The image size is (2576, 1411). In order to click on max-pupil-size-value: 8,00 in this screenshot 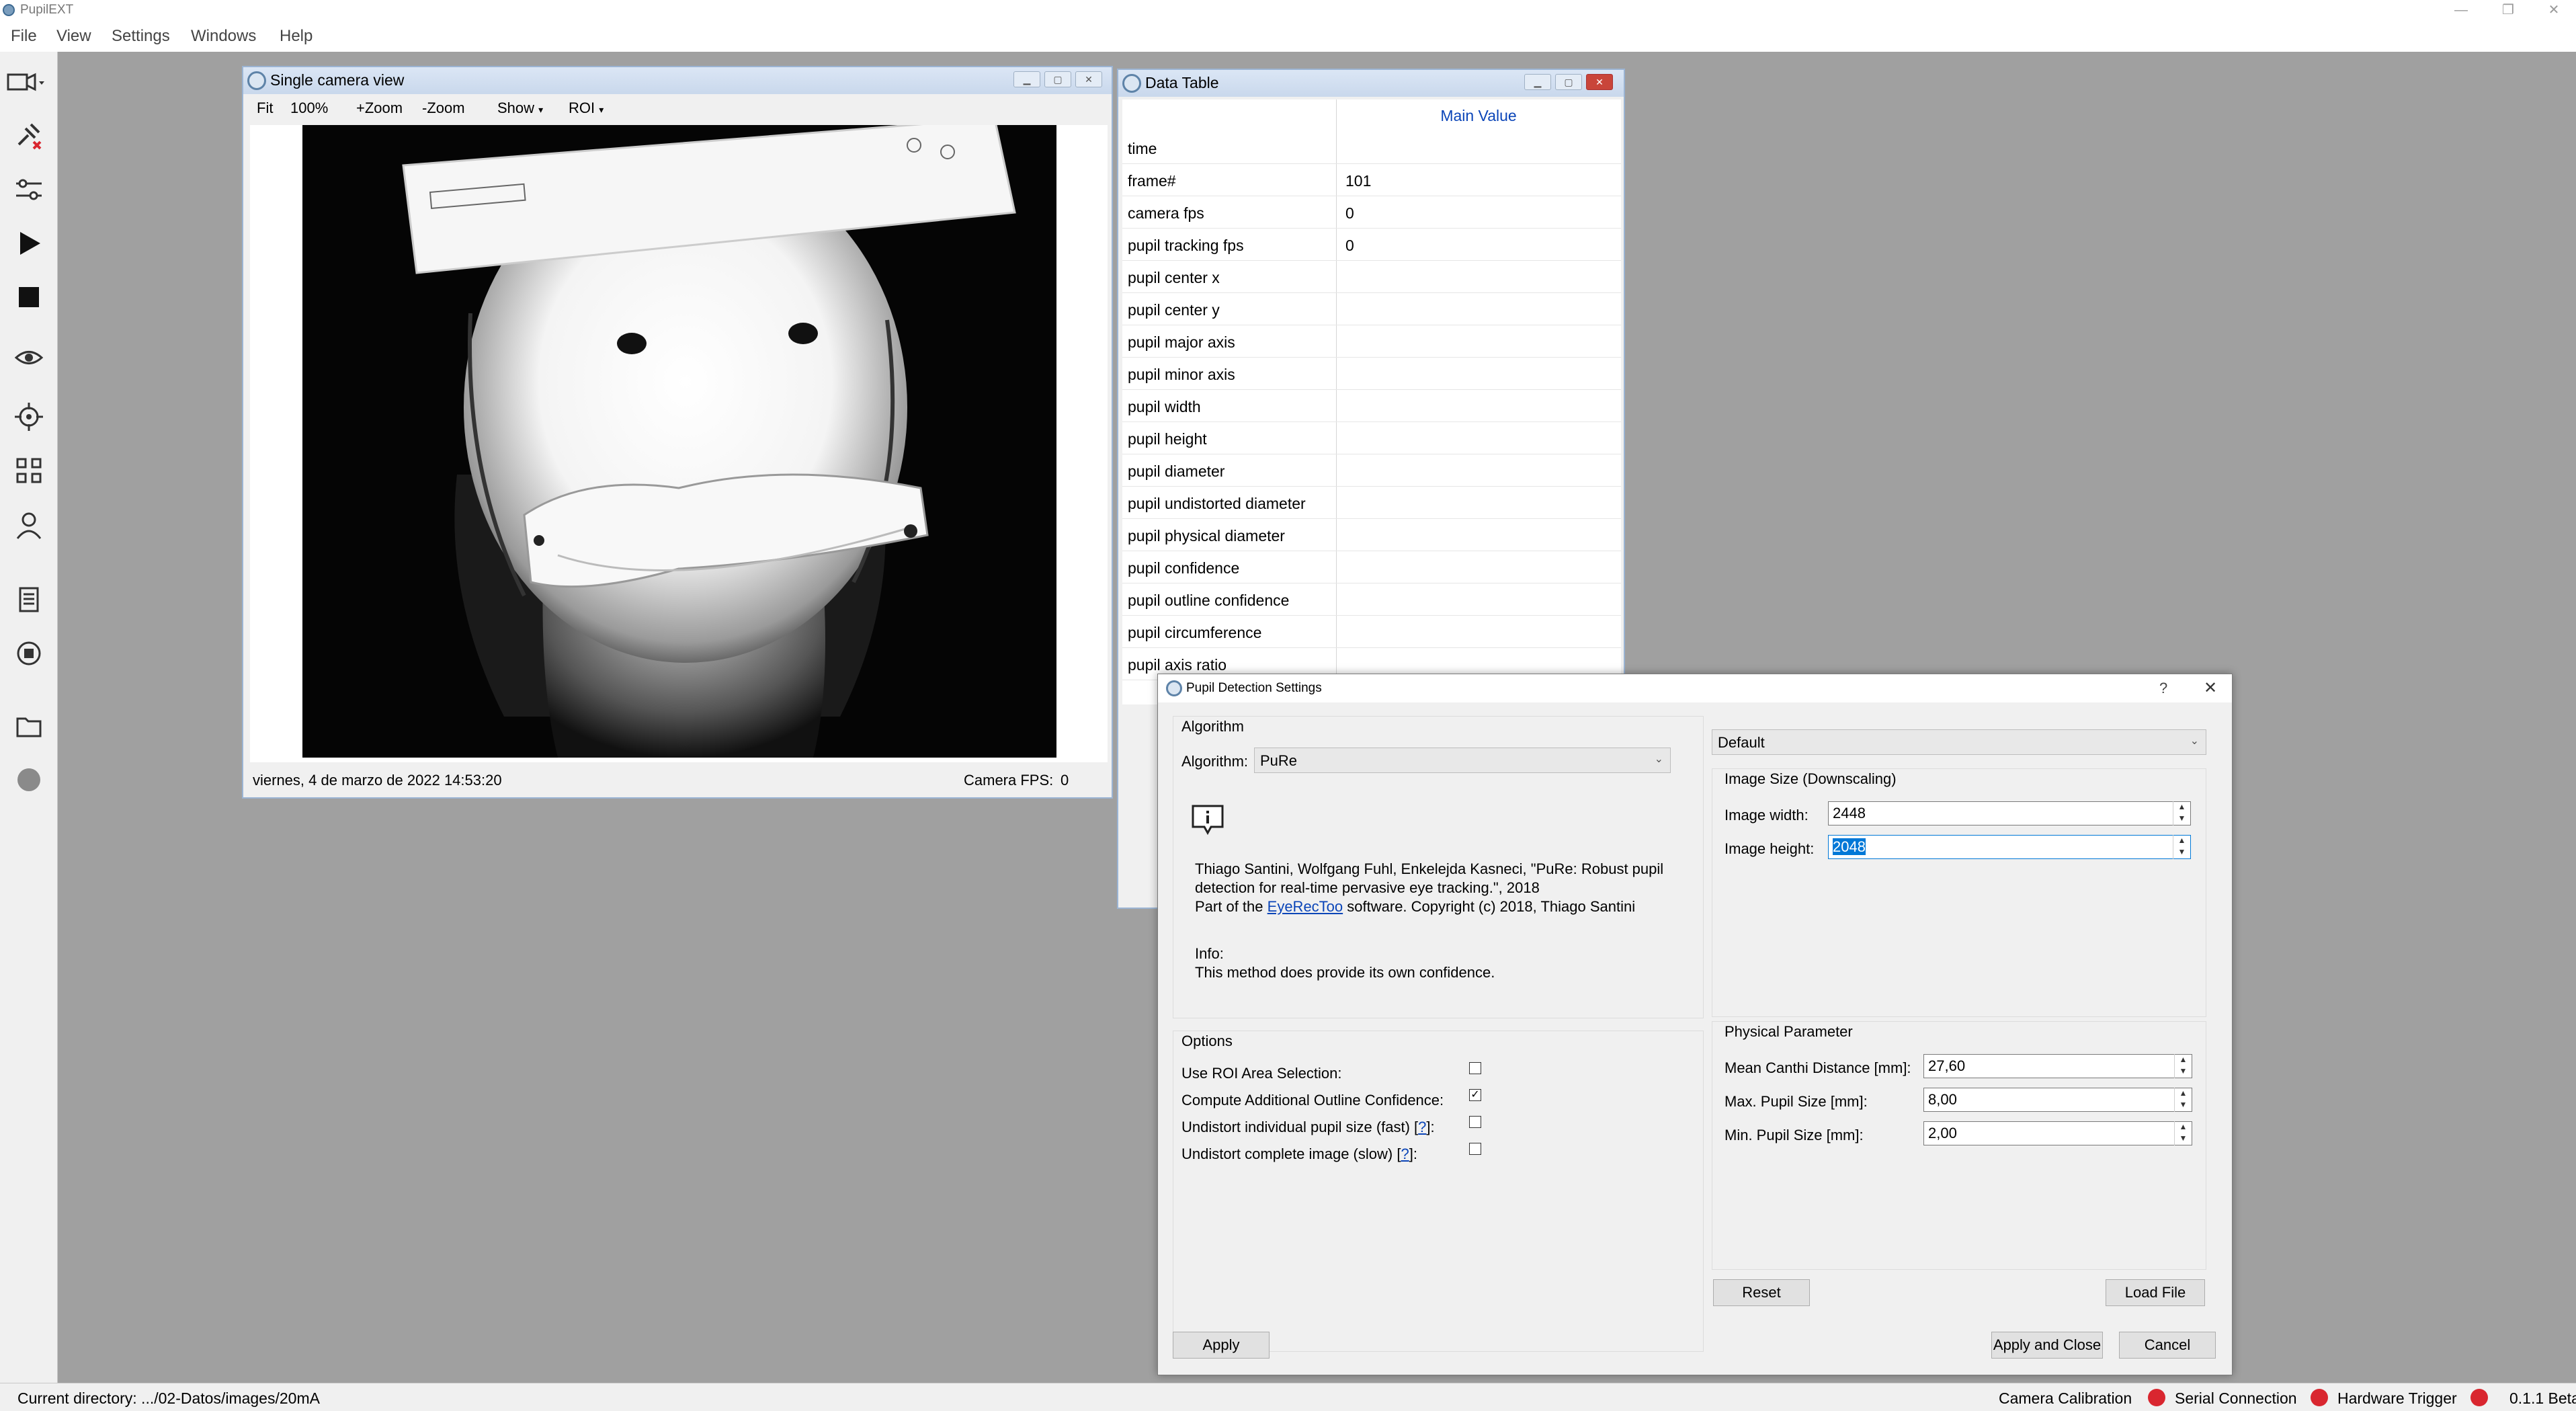, I will do `click(1942, 1099)`.